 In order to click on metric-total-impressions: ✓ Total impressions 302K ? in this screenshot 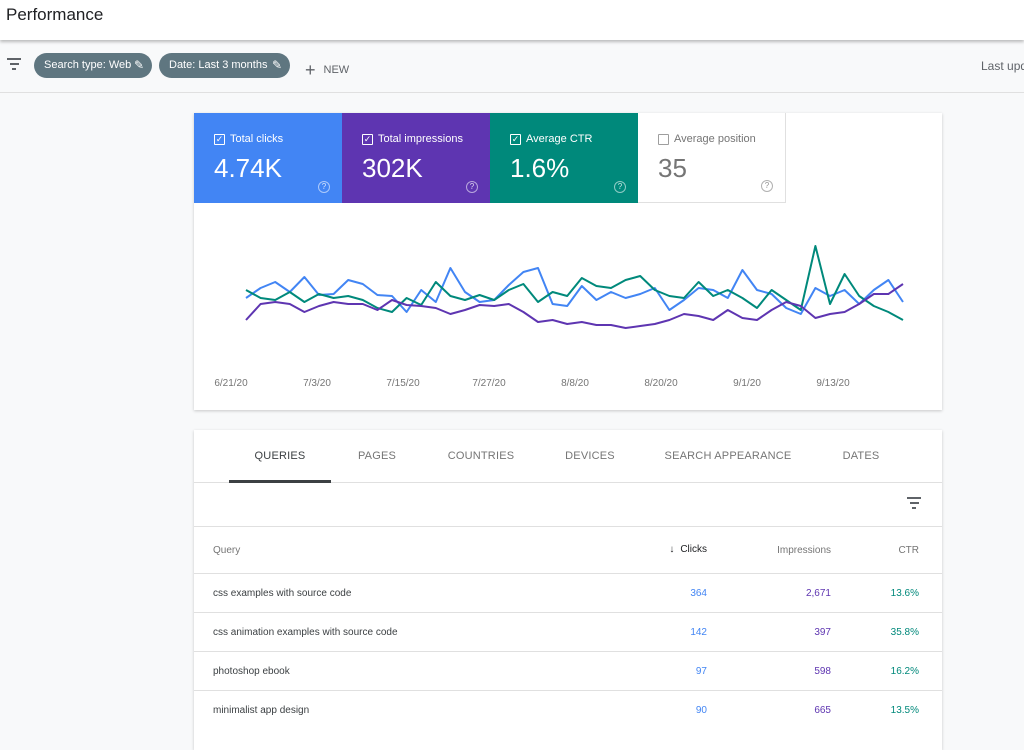, I will do `click(416, 158)`.